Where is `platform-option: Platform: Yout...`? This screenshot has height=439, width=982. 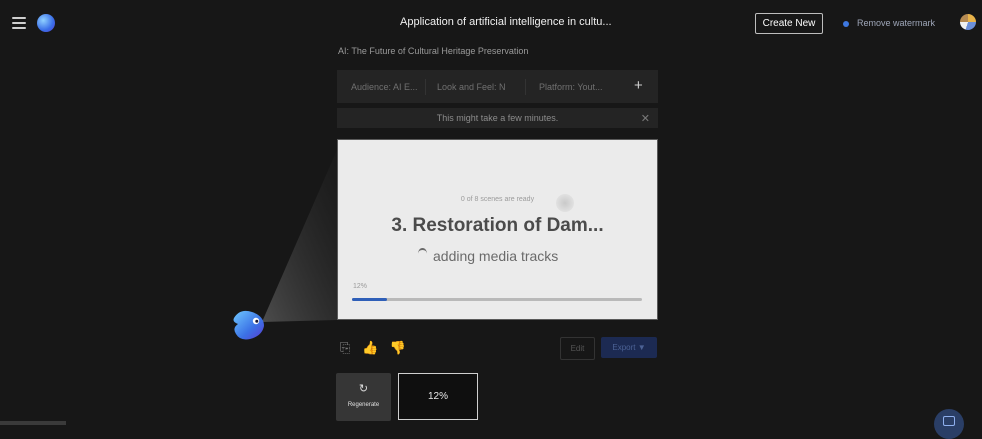
platform-option: Platform: Yout... is located at coordinates (571, 87).